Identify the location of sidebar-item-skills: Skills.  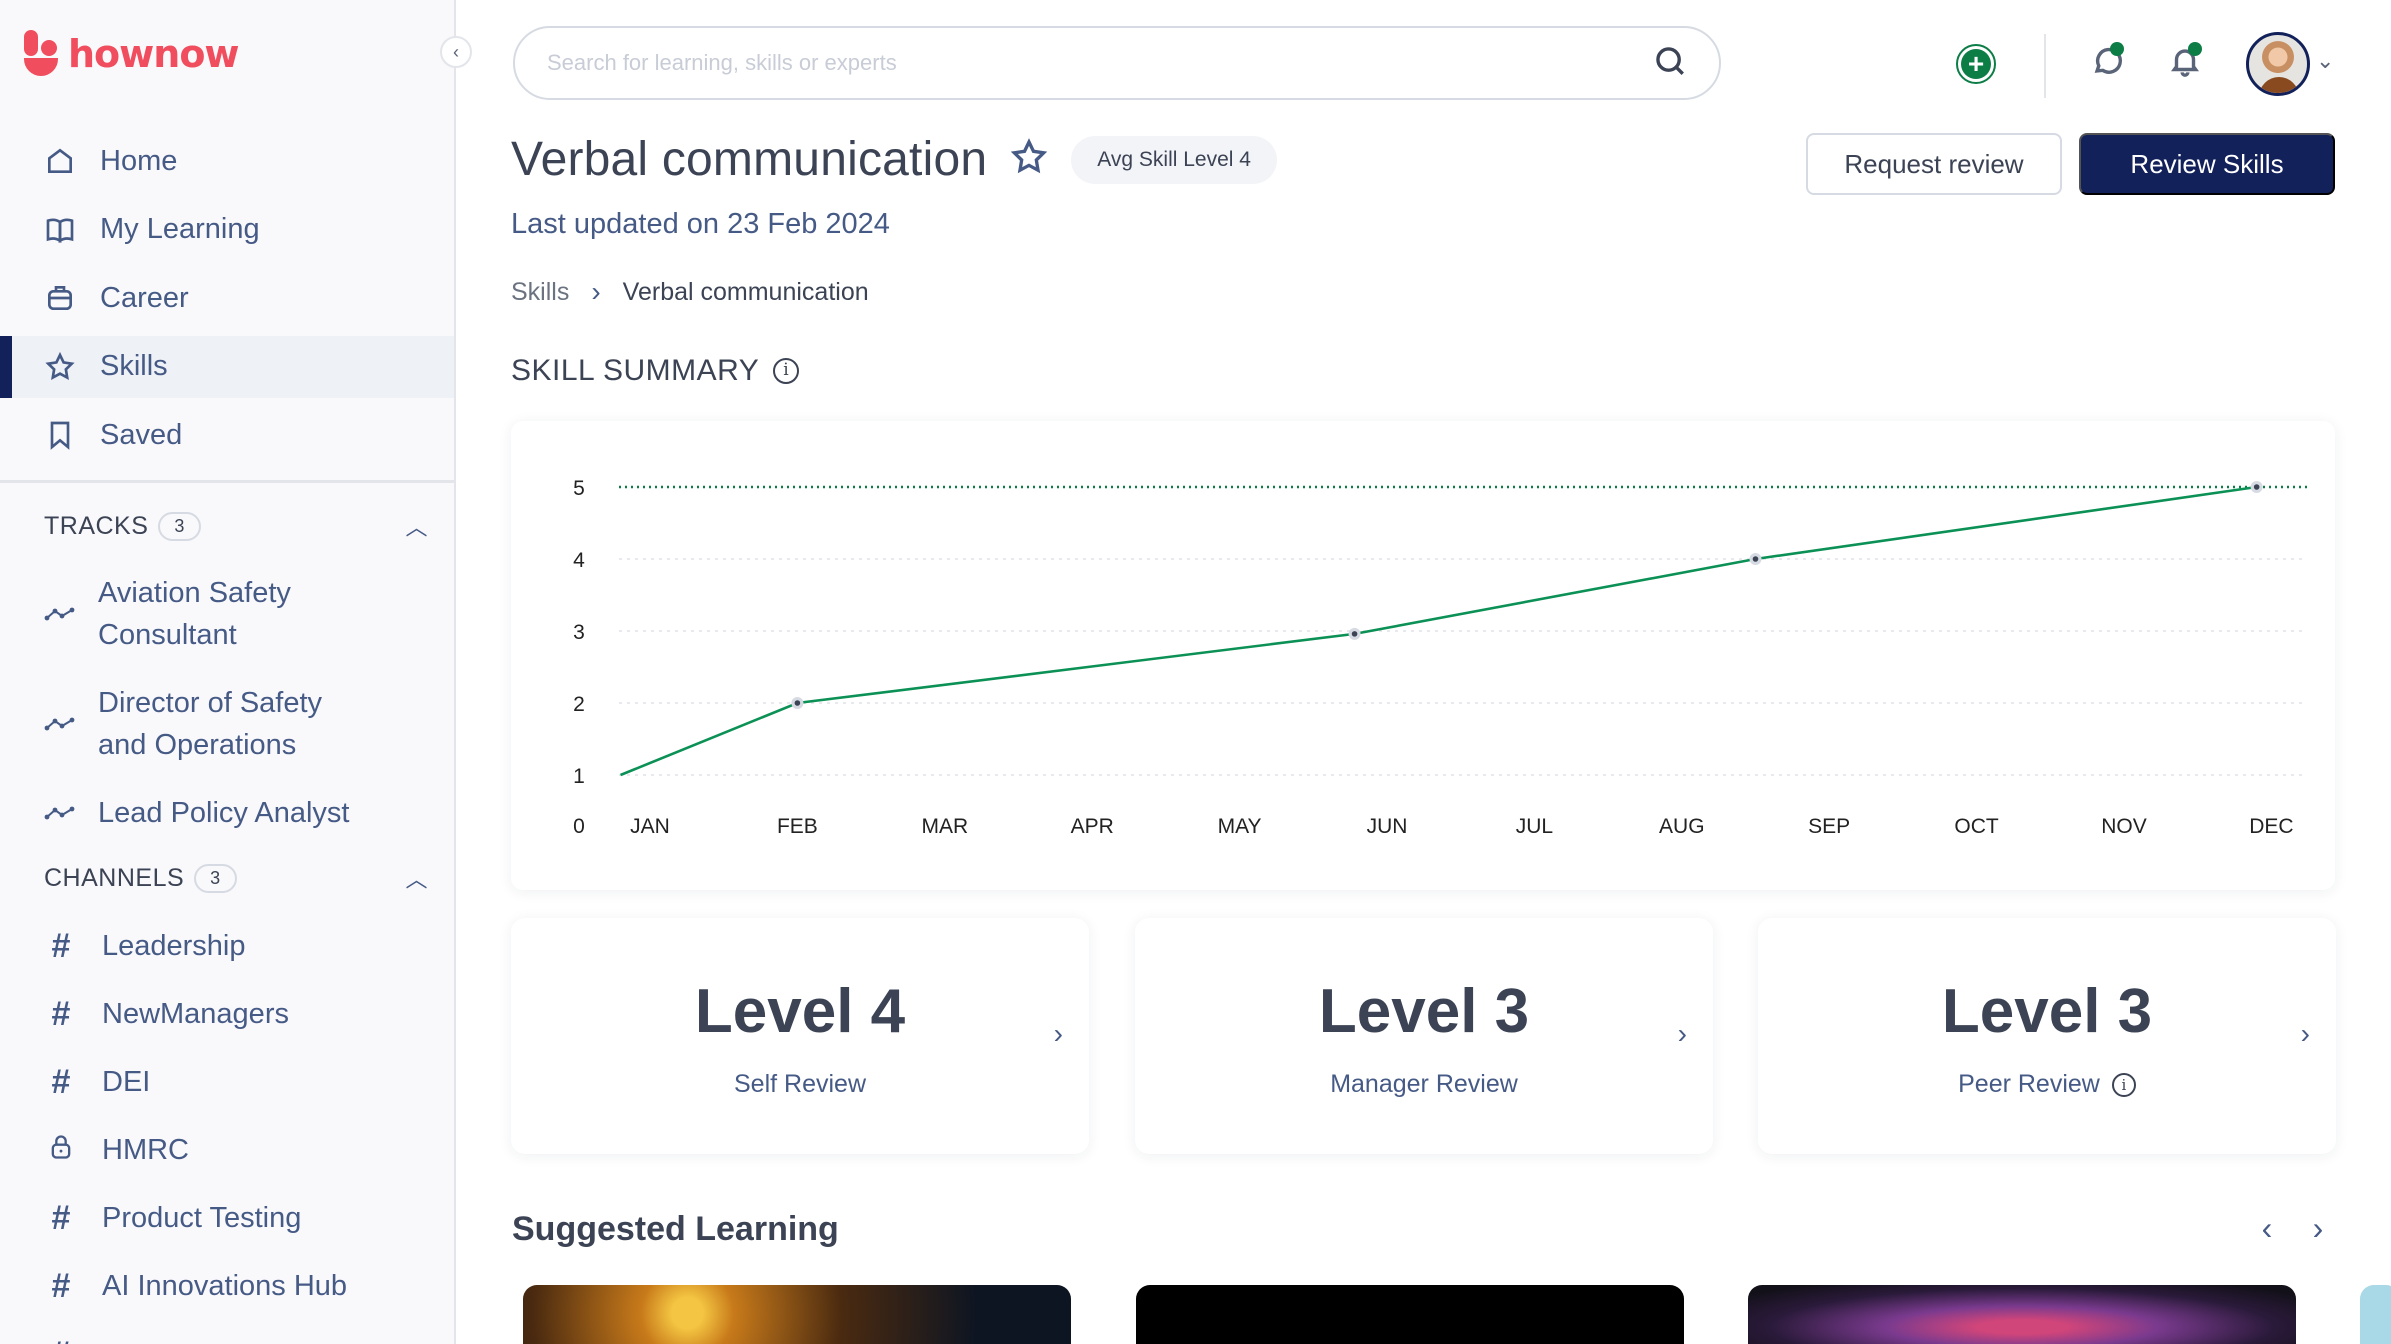
(227, 366).